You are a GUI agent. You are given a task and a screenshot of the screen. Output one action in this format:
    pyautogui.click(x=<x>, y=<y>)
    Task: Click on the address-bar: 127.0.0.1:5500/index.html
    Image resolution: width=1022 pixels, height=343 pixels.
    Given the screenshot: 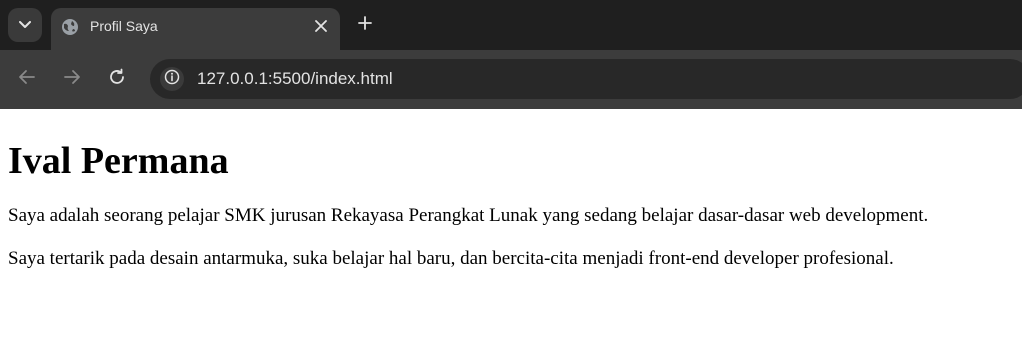 What is the action you would take?
    pyautogui.click(x=586, y=79)
    